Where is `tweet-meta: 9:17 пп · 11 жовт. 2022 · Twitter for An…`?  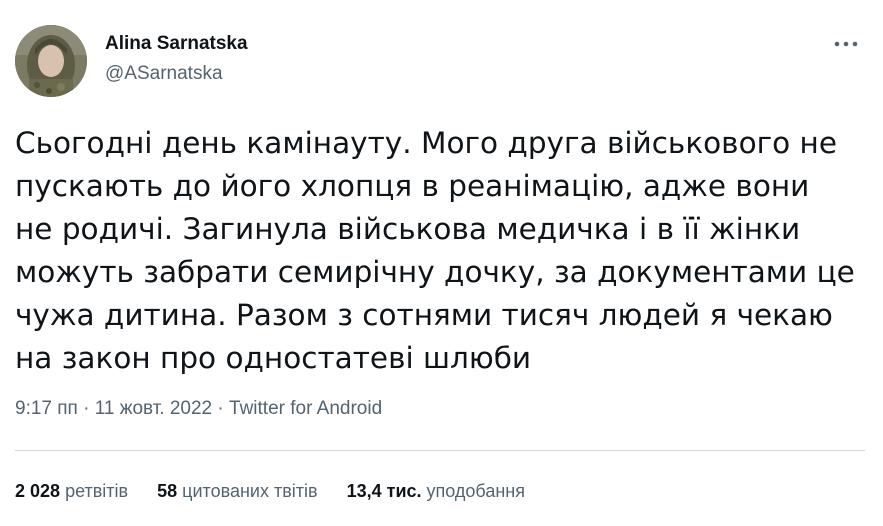
tweet-meta: 9:17 пп · 11 жовт. 2022 · Twitter for An… is located at coordinates (198, 409).